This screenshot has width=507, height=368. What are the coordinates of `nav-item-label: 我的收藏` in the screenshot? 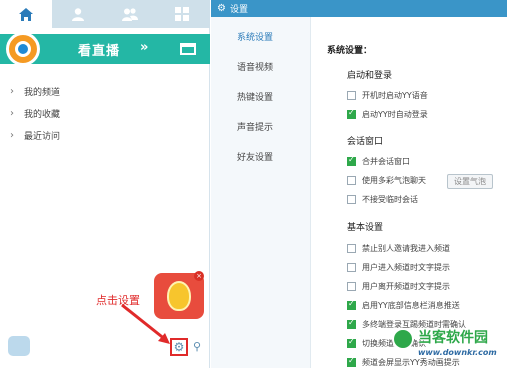 It's located at (42, 114).